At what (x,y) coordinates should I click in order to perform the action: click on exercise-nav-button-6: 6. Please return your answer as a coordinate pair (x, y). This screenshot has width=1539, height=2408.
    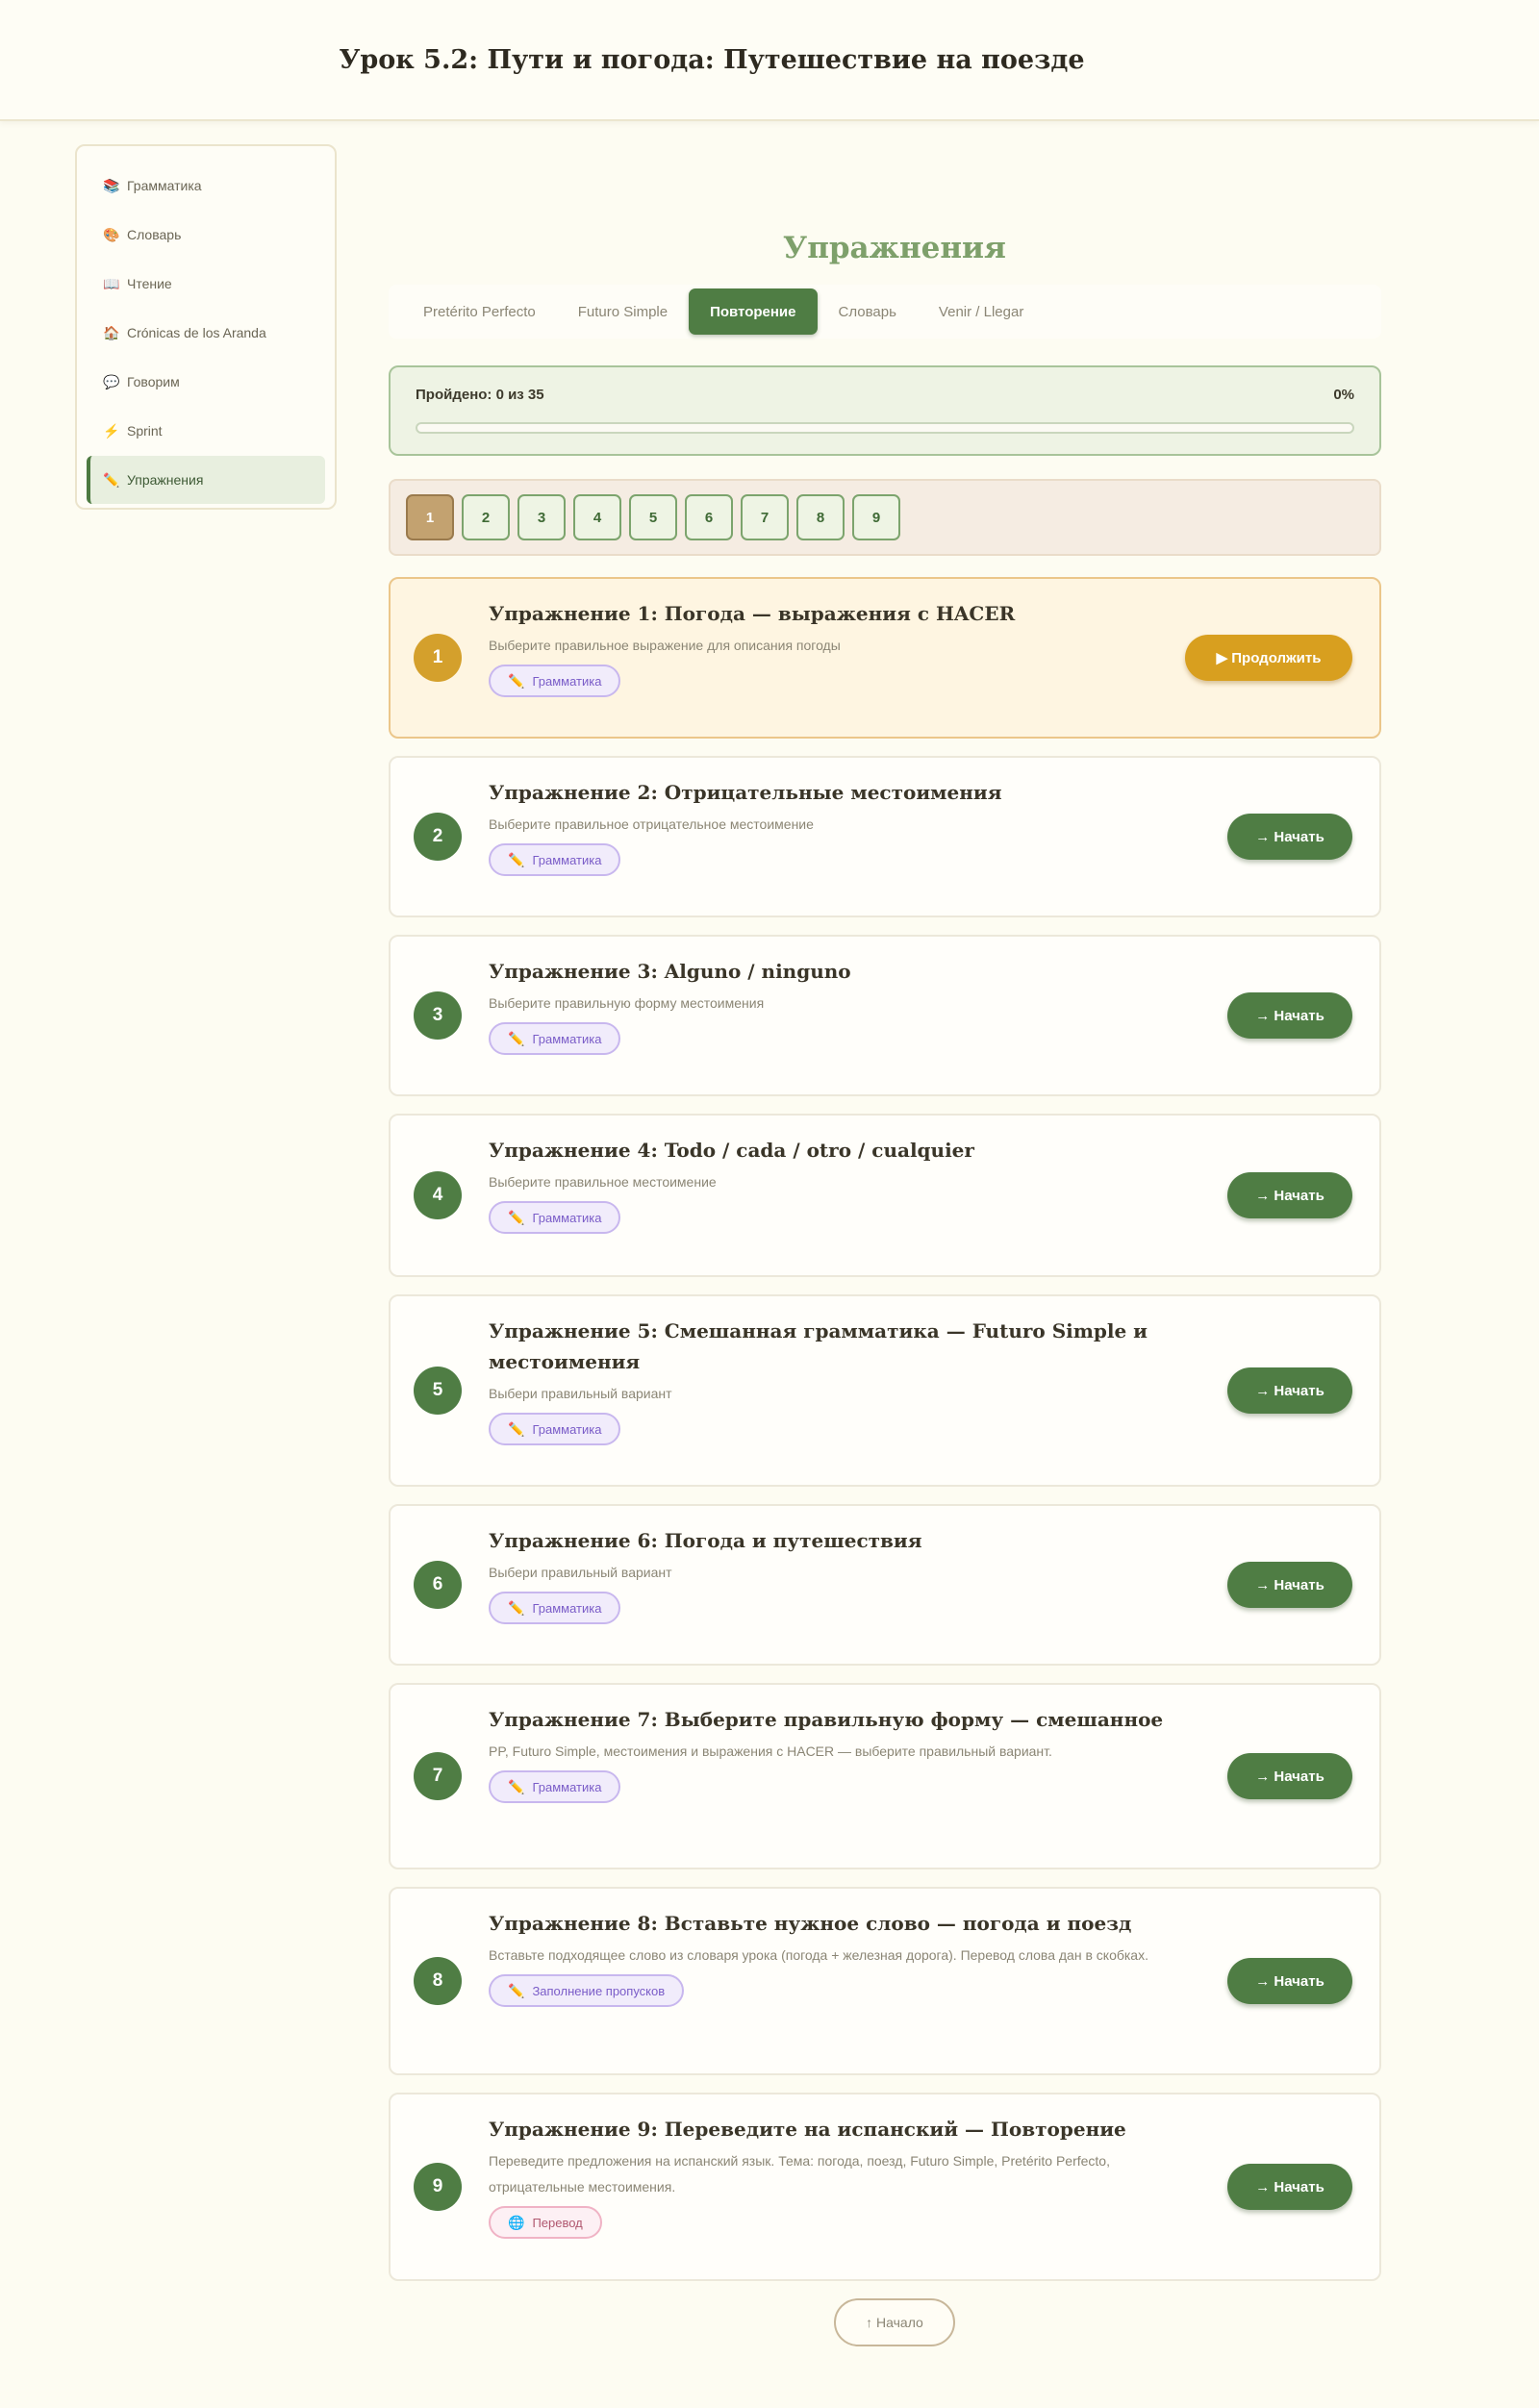
    Looking at the image, I should click on (709, 517).